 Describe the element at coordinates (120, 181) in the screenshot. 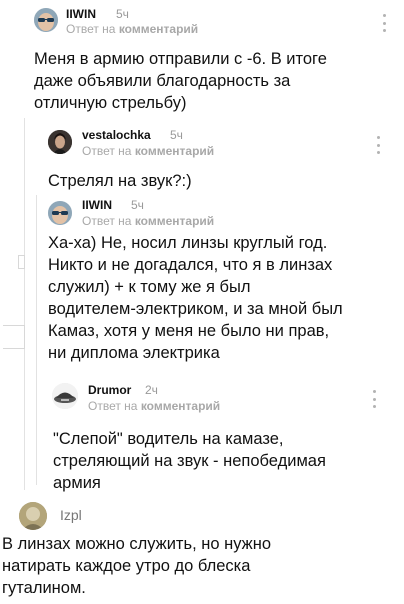

I see `comment-body: Стрелял на звук?:)` at that location.